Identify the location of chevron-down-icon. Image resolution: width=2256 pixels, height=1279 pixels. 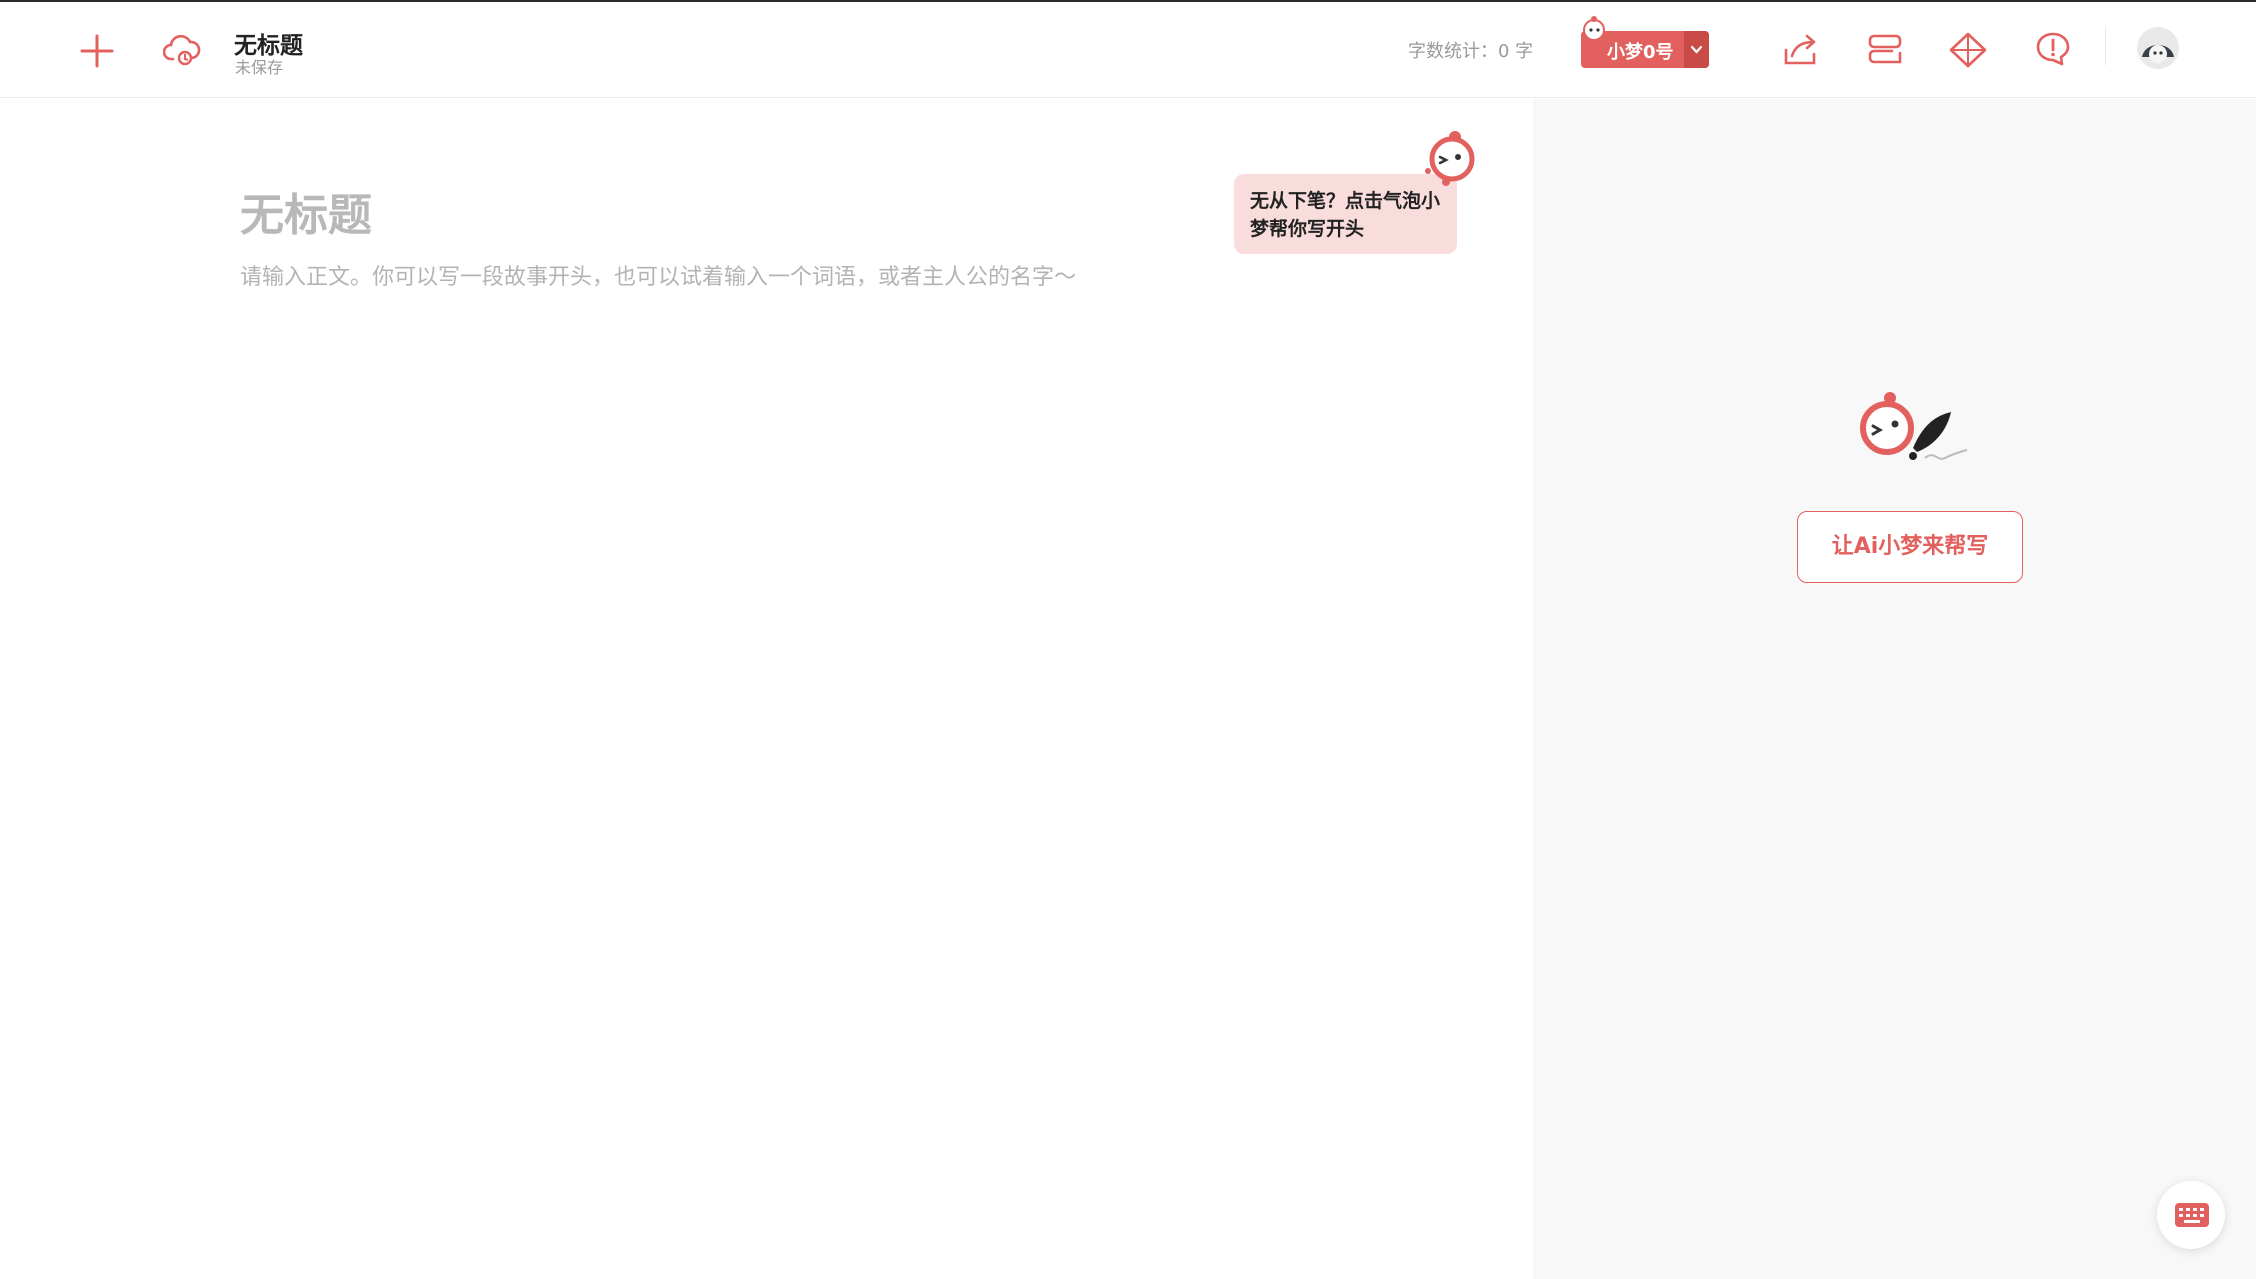
(1696, 49).